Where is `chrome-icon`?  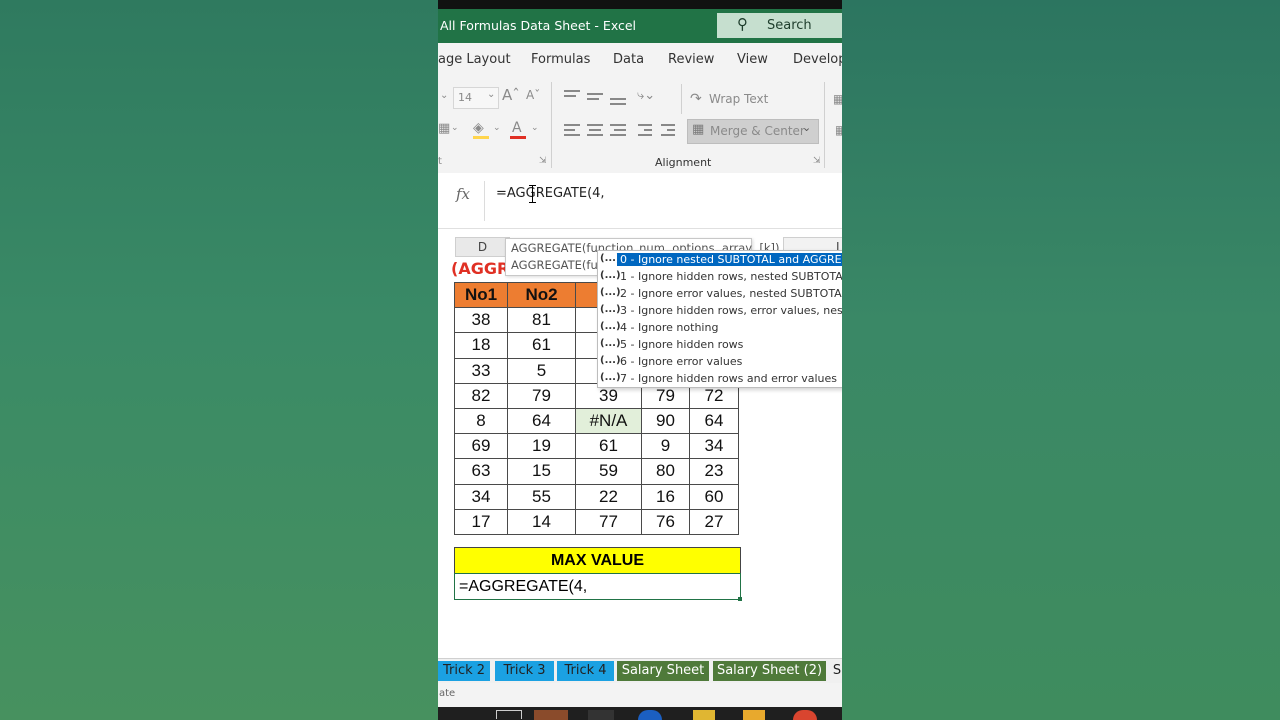 chrome-icon is located at coordinates (805, 715).